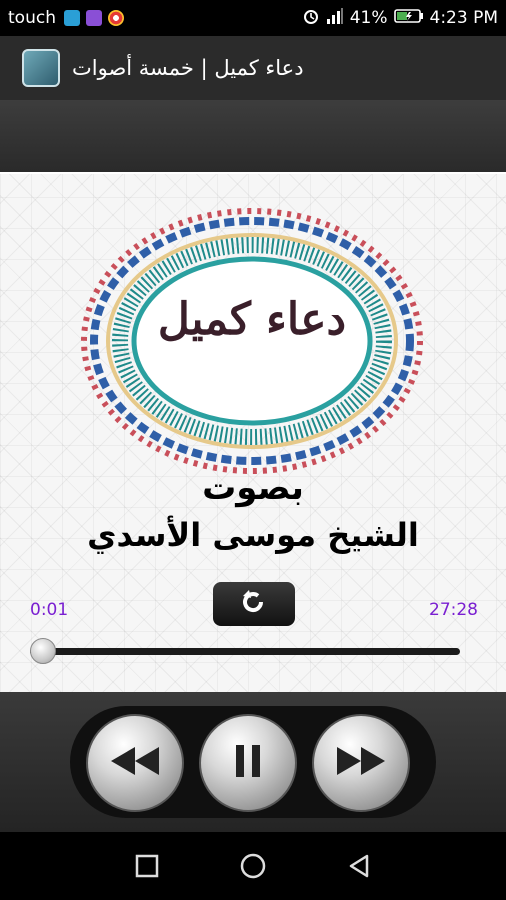 The width and height of the screenshot is (506, 900). Describe the element at coordinates (464, 18) in the screenshot. I see `clock: 4:23 PM` at that location.